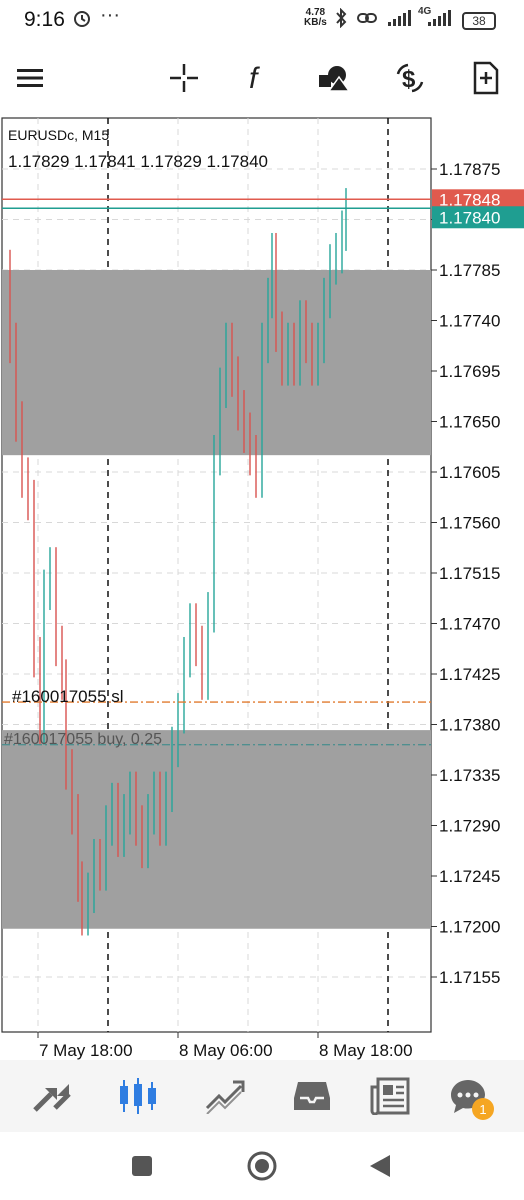 This screenshot has height=1200, width=524. What do you see at coordinates (226, 1050) in the screenshot?
I see `time-label: 8 May 06:00` at bounding box center [226, 1050].